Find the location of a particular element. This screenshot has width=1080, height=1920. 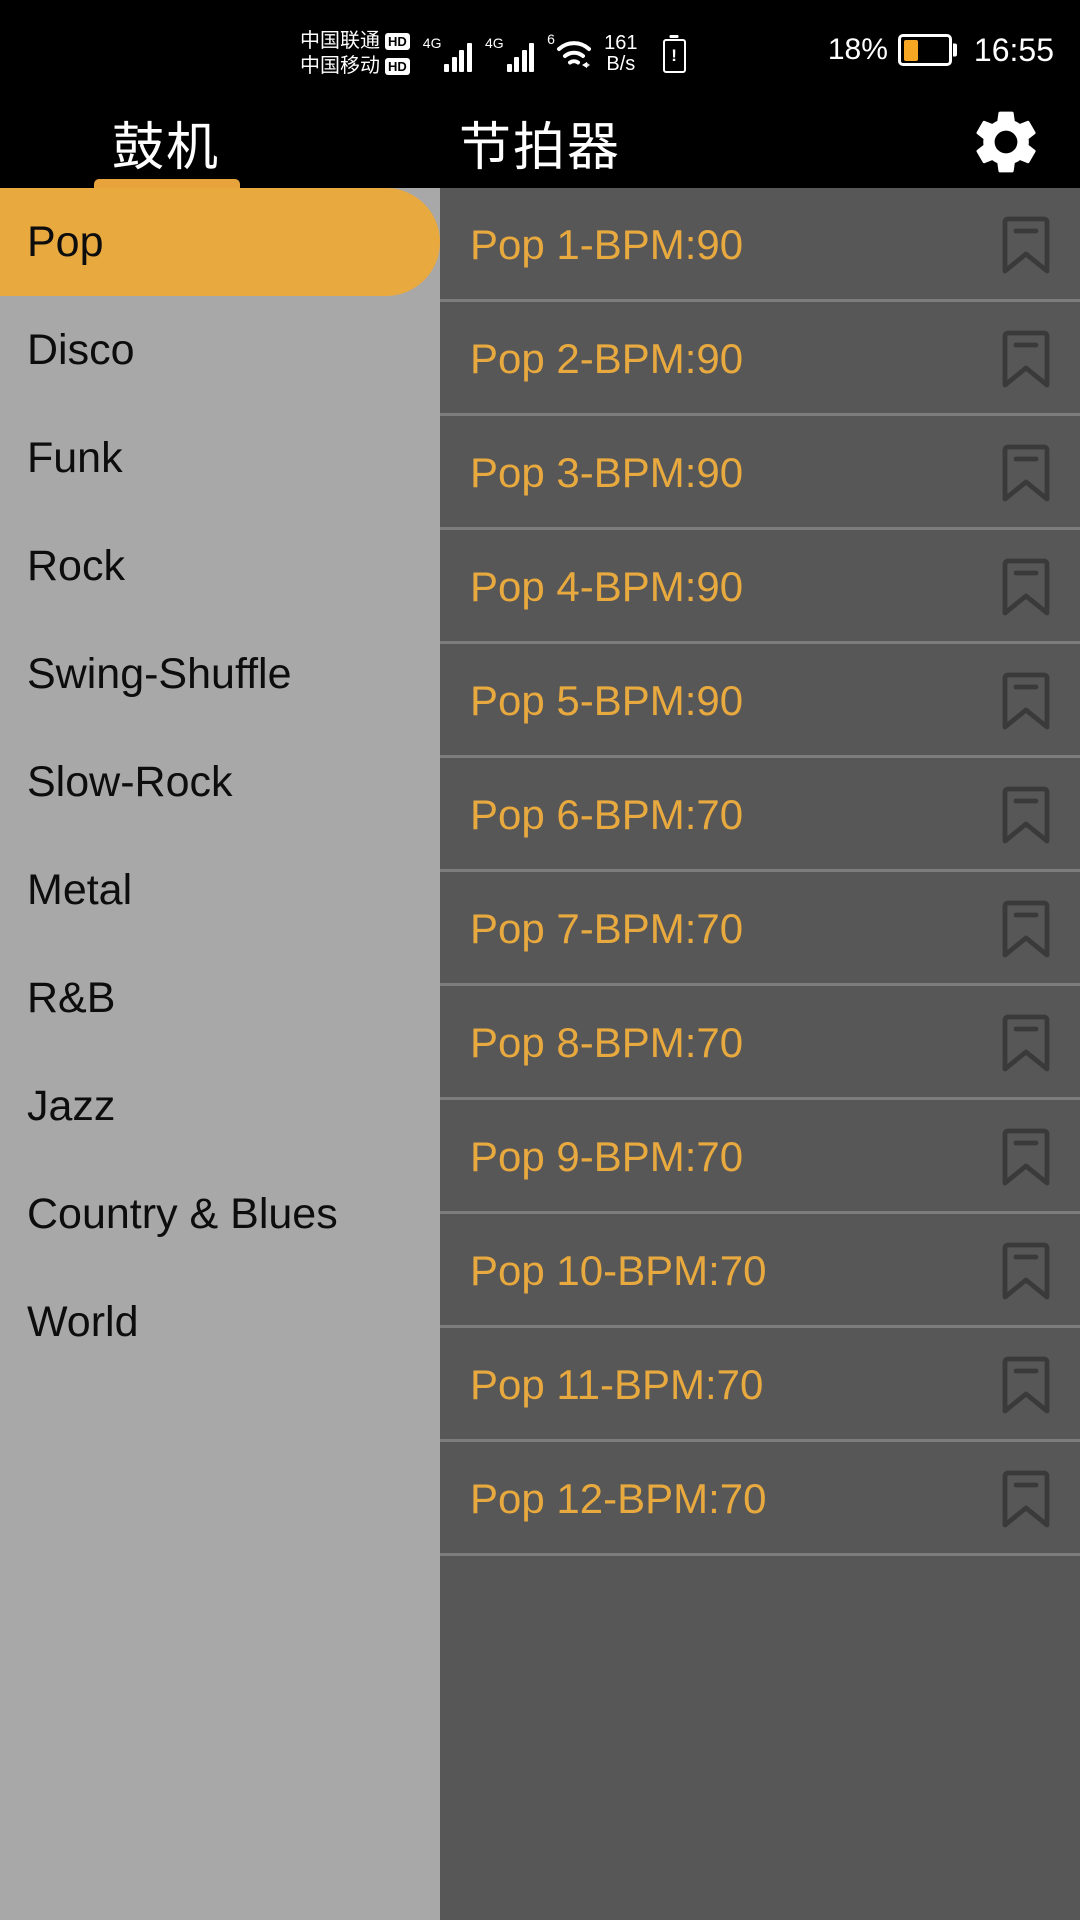

tab-drum-machine-label: 鼓机 is located at coordinates (165, 147).